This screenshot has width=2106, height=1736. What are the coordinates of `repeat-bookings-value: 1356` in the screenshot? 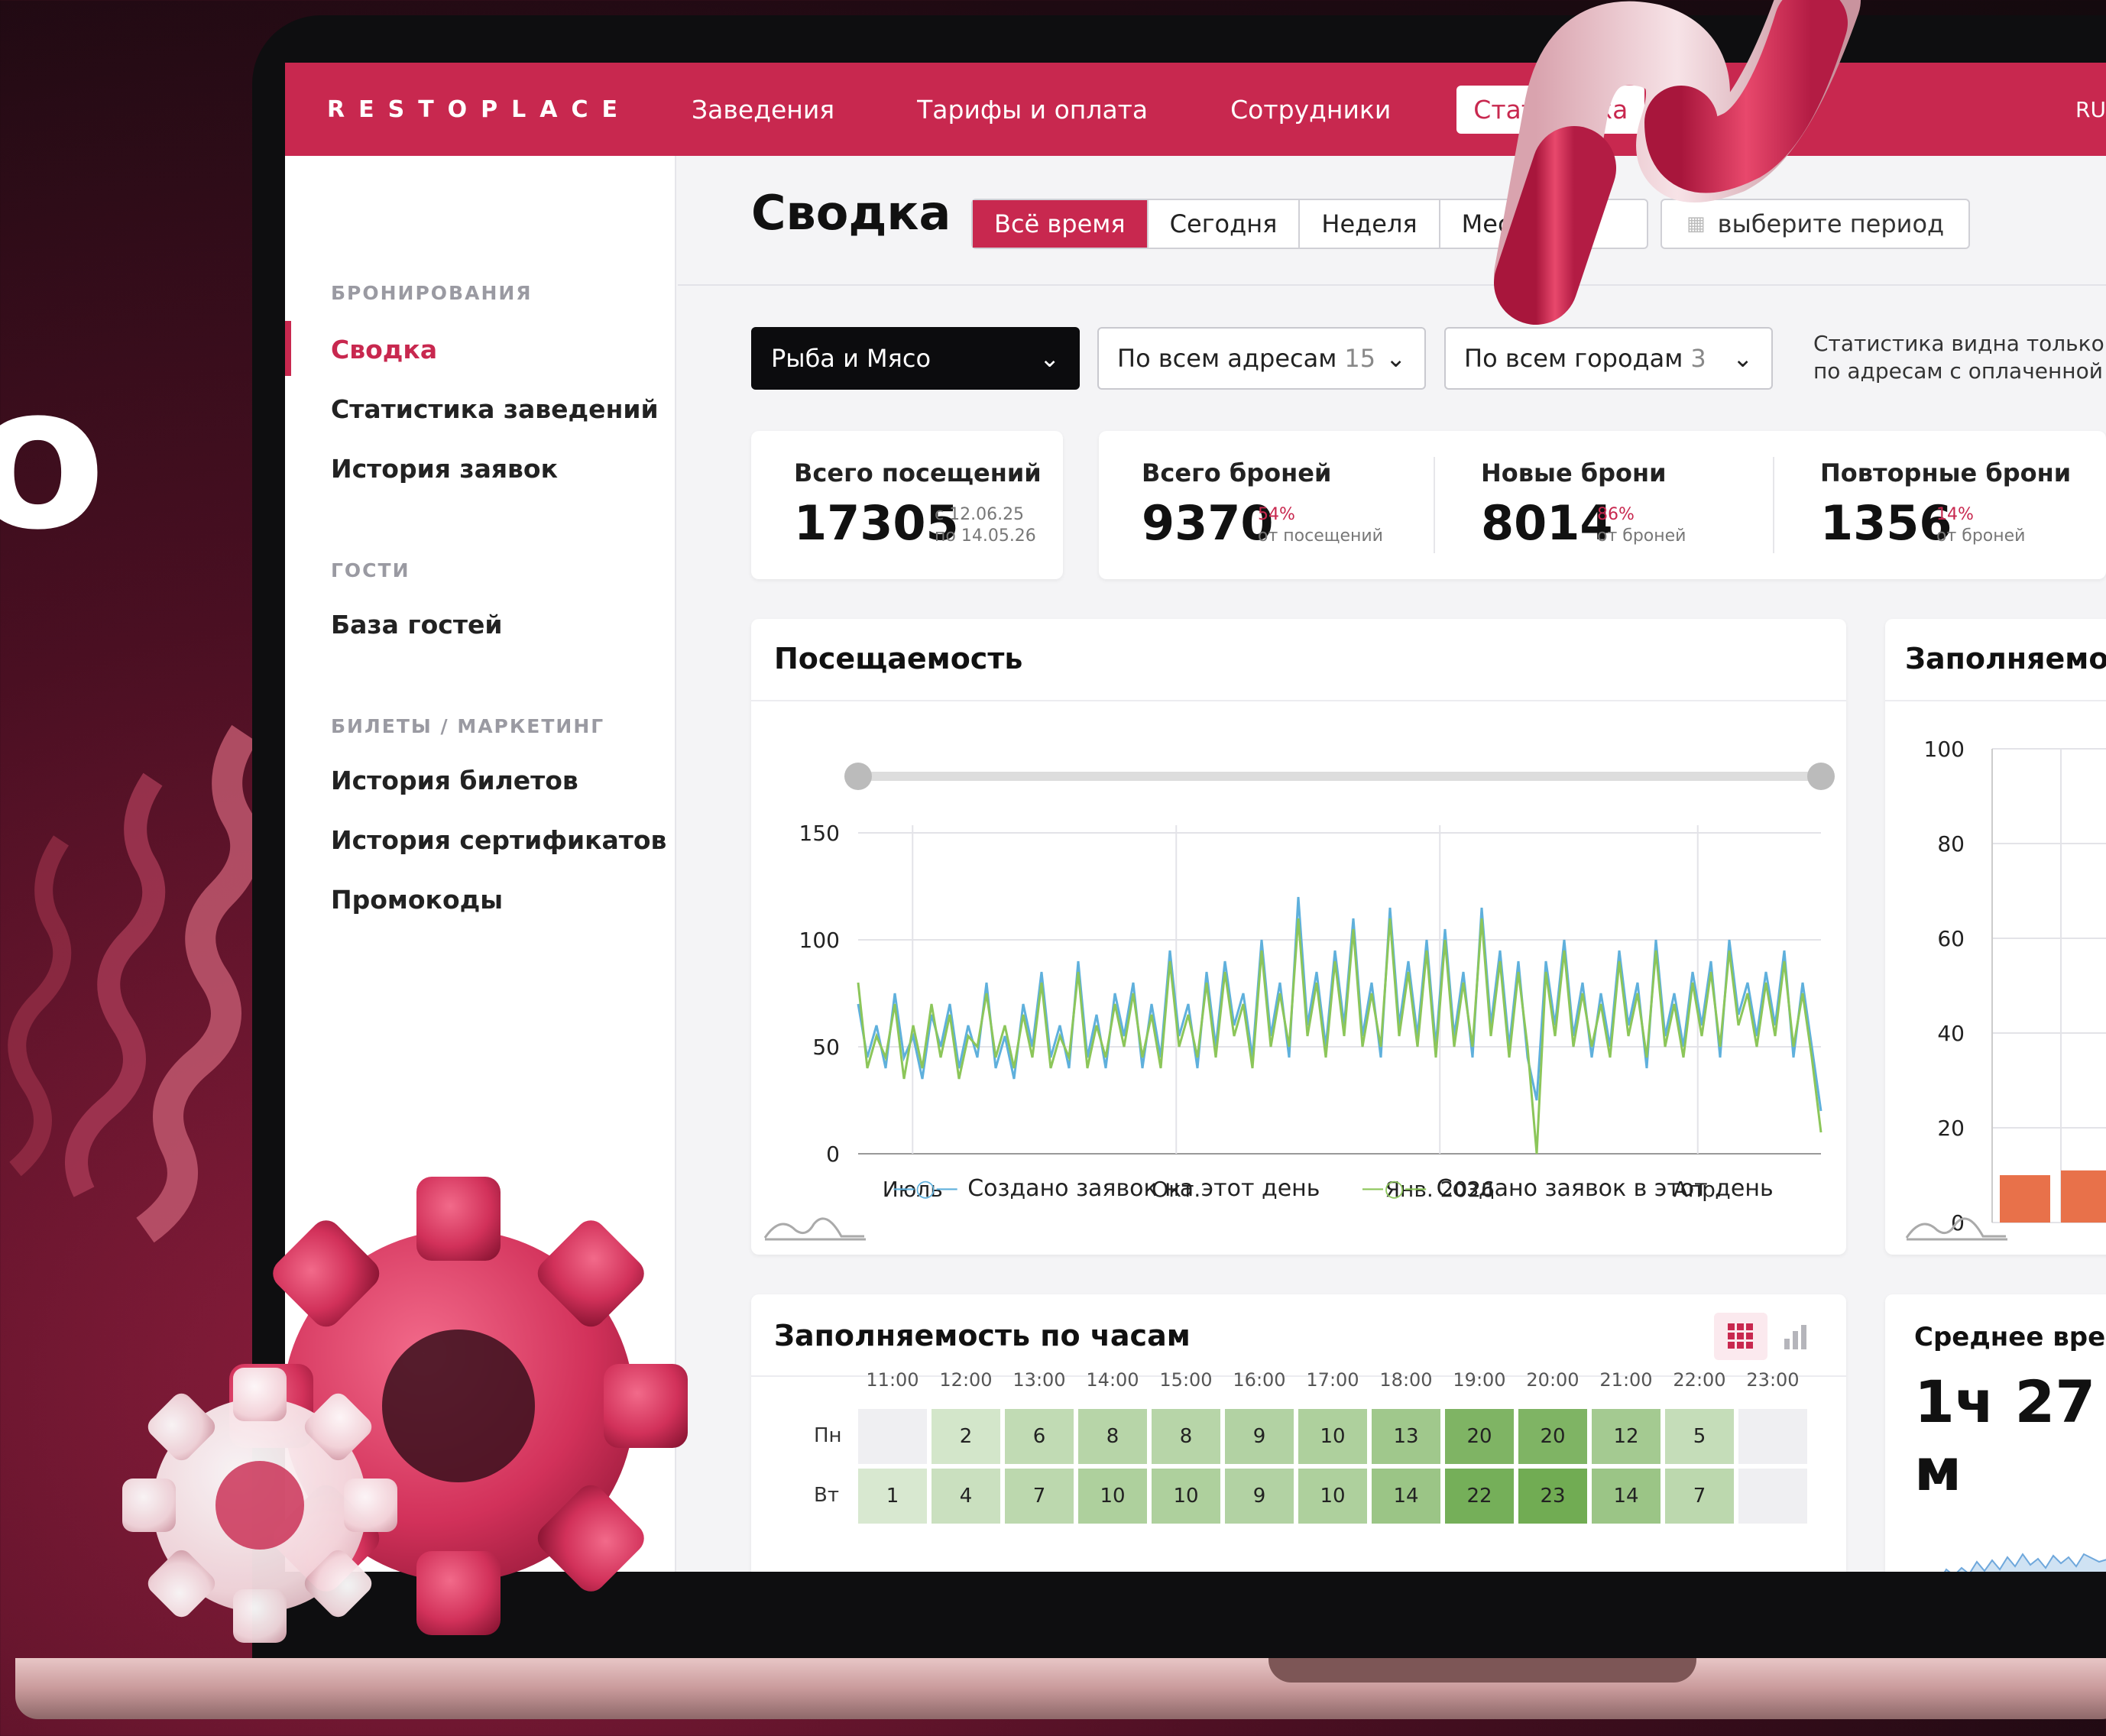 It's located at (1886, 523).